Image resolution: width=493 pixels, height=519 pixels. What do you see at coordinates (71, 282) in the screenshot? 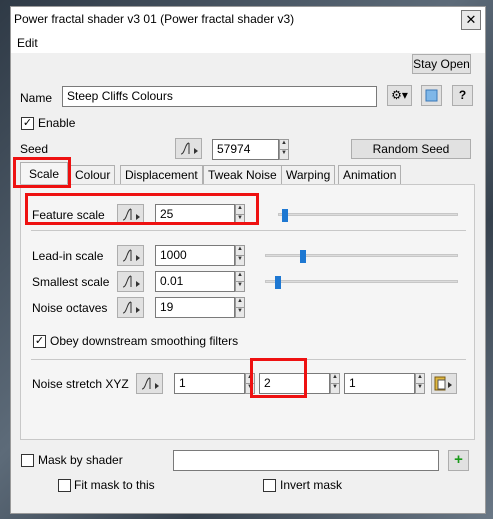
I see `smallest-scale-label: Smallest scale` at bounding box center [71, 282].